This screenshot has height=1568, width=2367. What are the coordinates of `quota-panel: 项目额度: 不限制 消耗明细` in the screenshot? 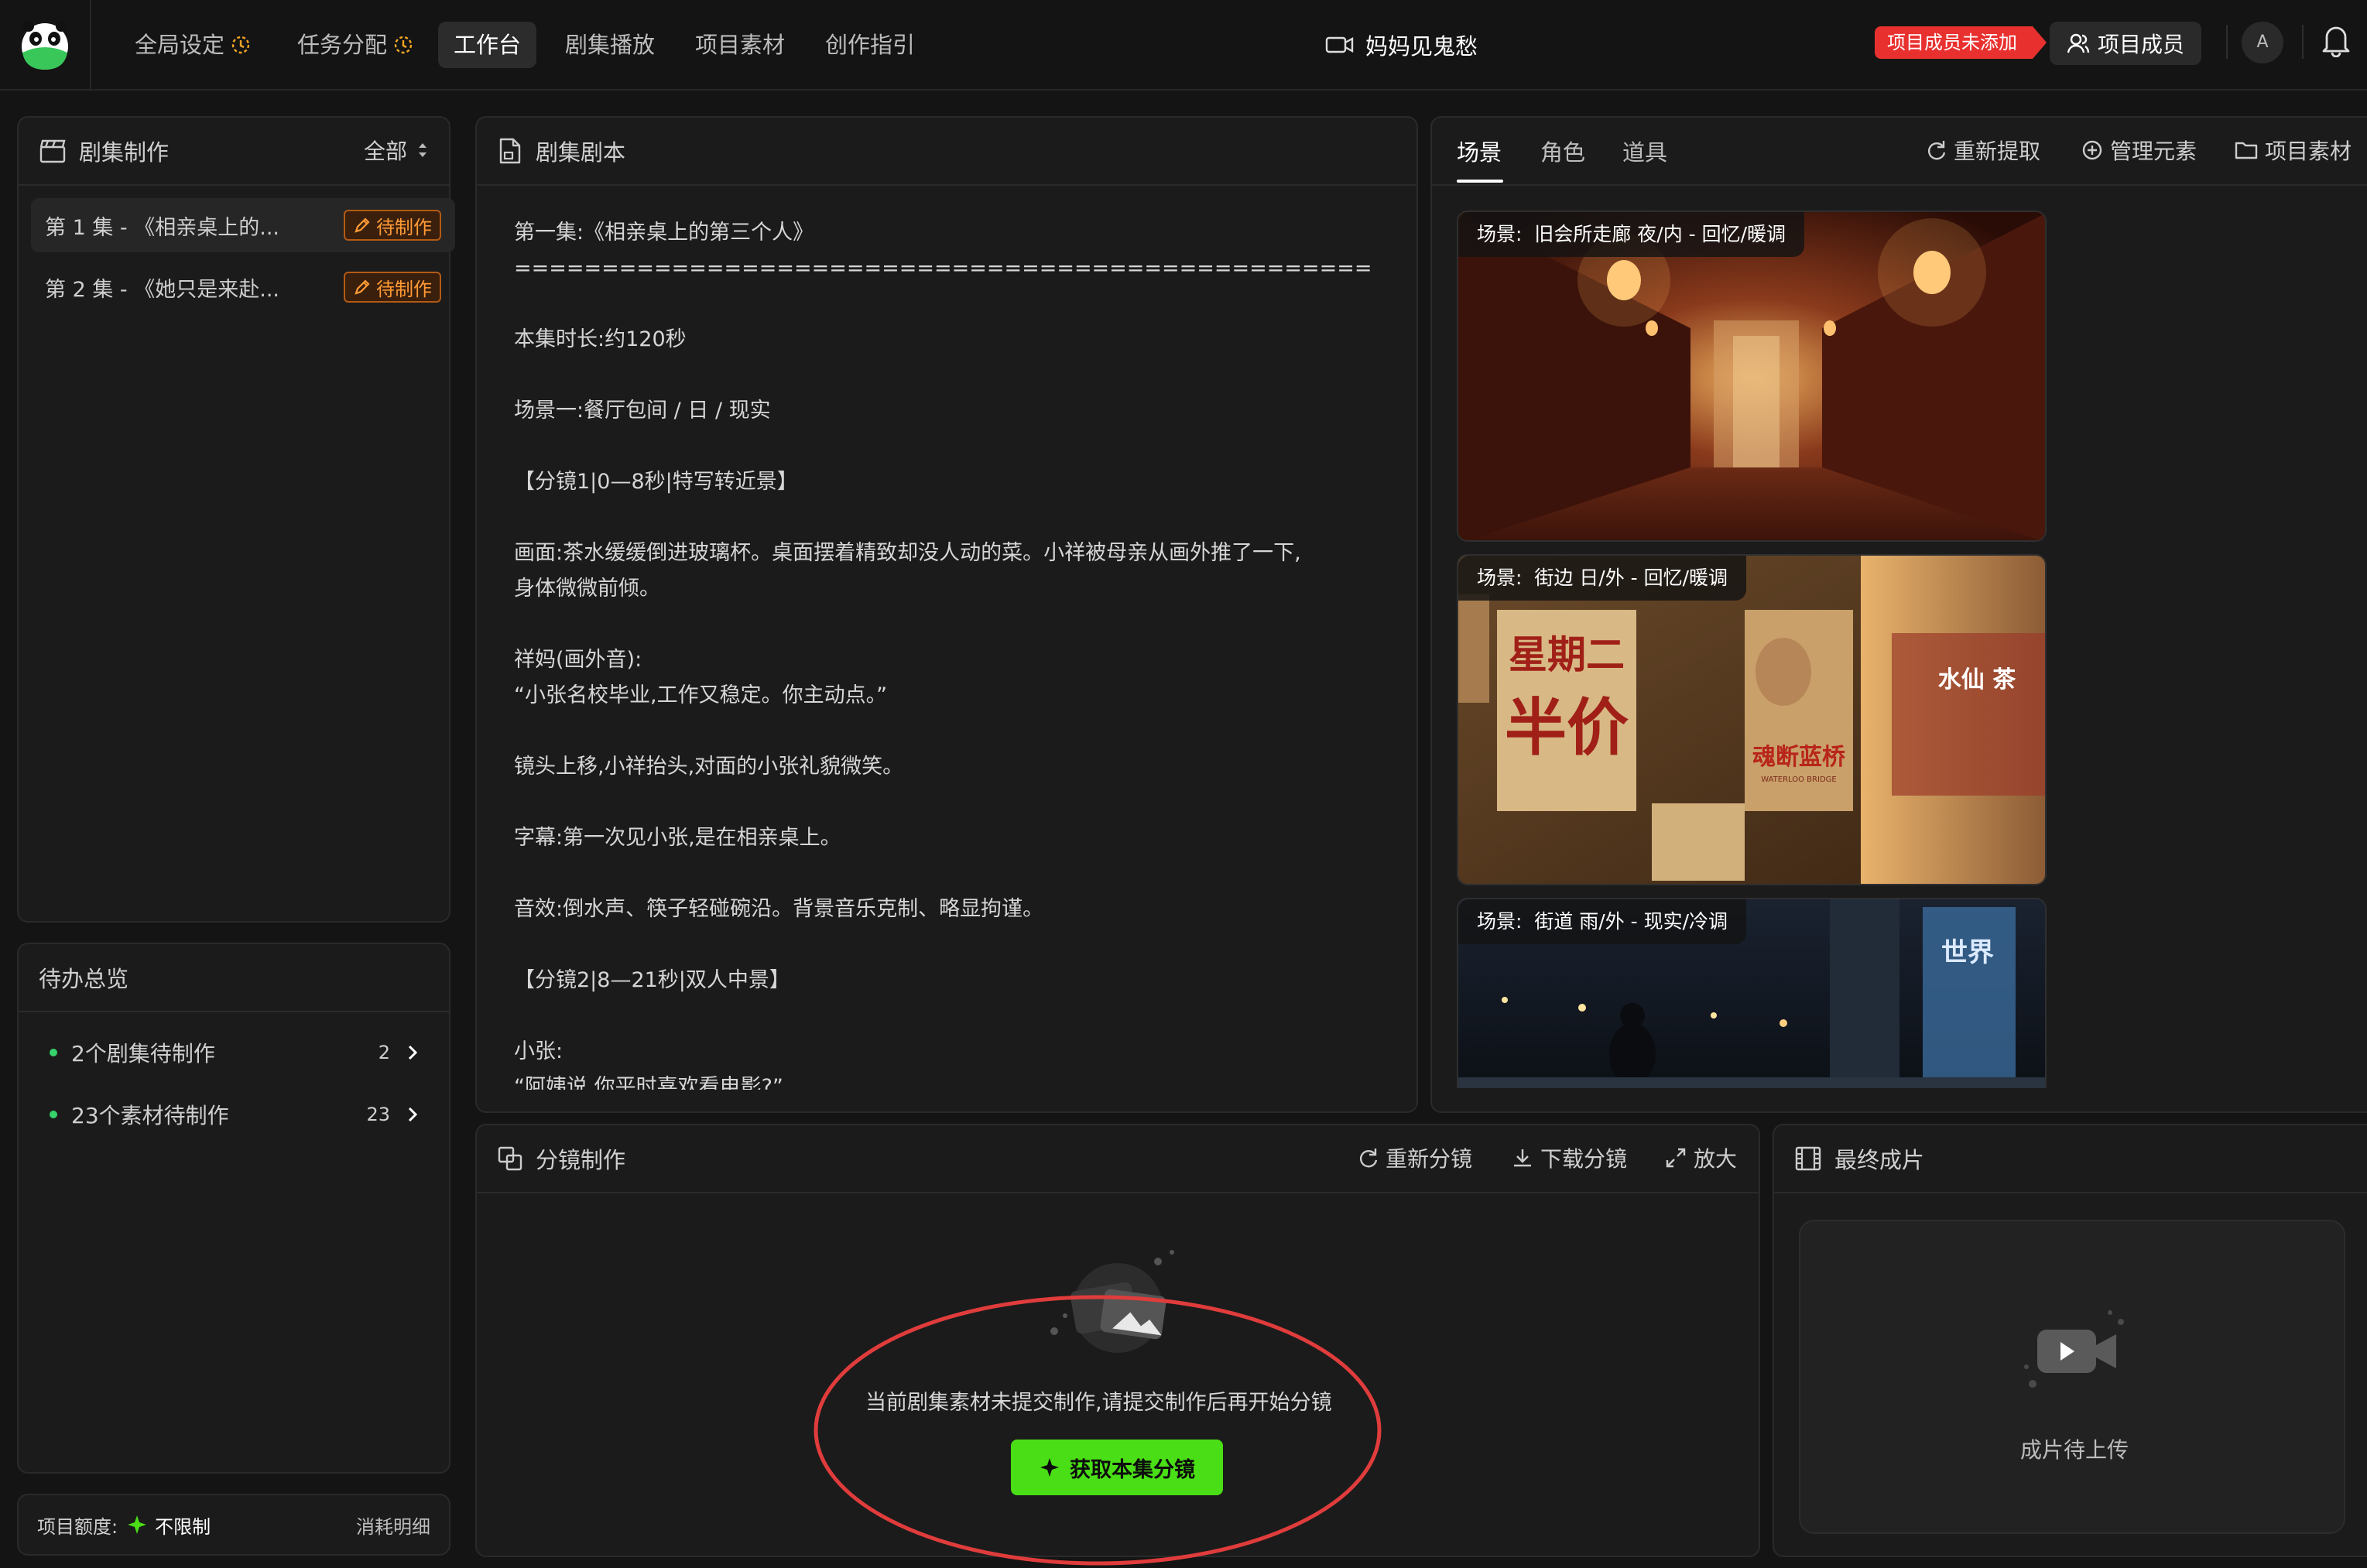 It's located at (234, 1525).